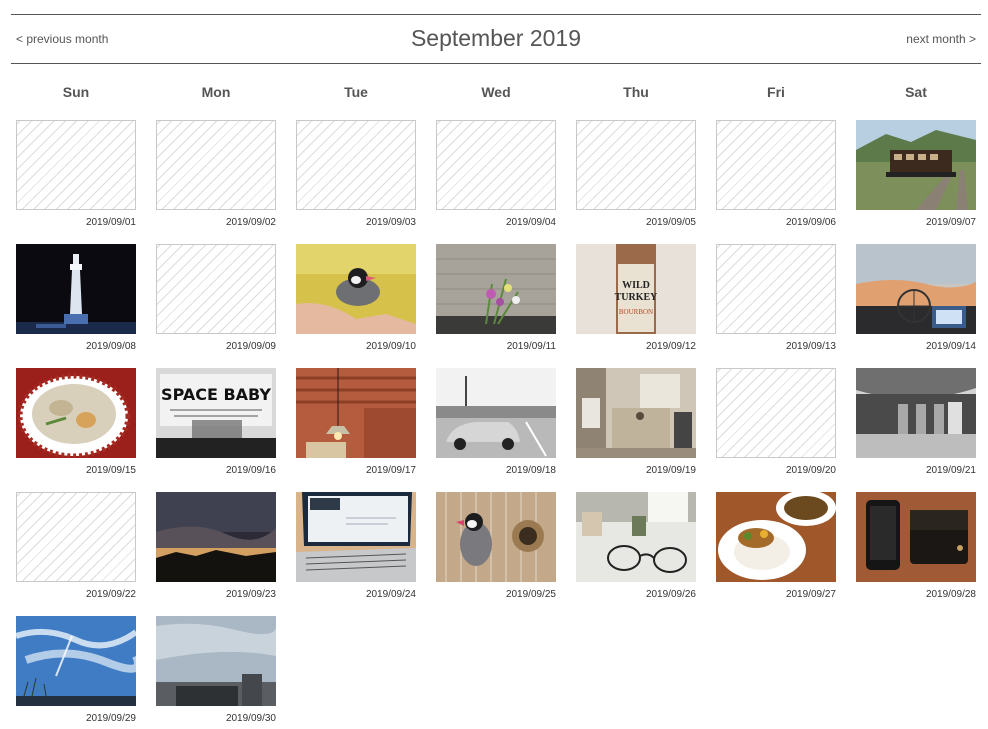 Image resolution: width=988 pixels, height=729 pixels. I want to click on day-cell: 2019/09/11, so click(496, 301).